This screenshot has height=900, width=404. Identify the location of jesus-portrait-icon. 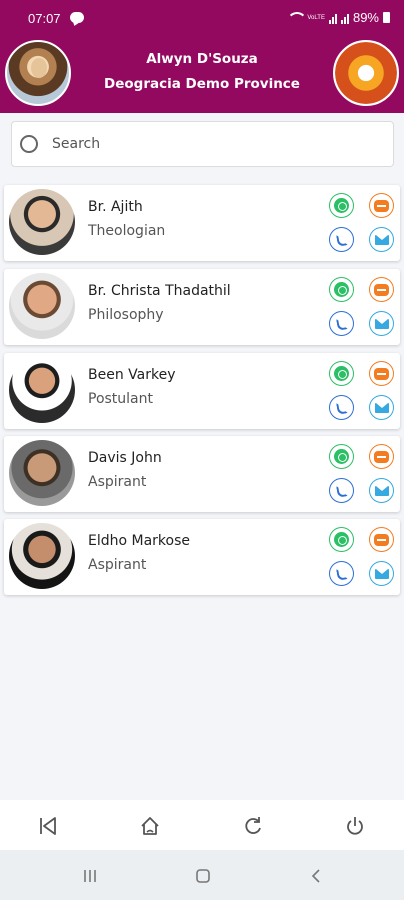
(38, 73).